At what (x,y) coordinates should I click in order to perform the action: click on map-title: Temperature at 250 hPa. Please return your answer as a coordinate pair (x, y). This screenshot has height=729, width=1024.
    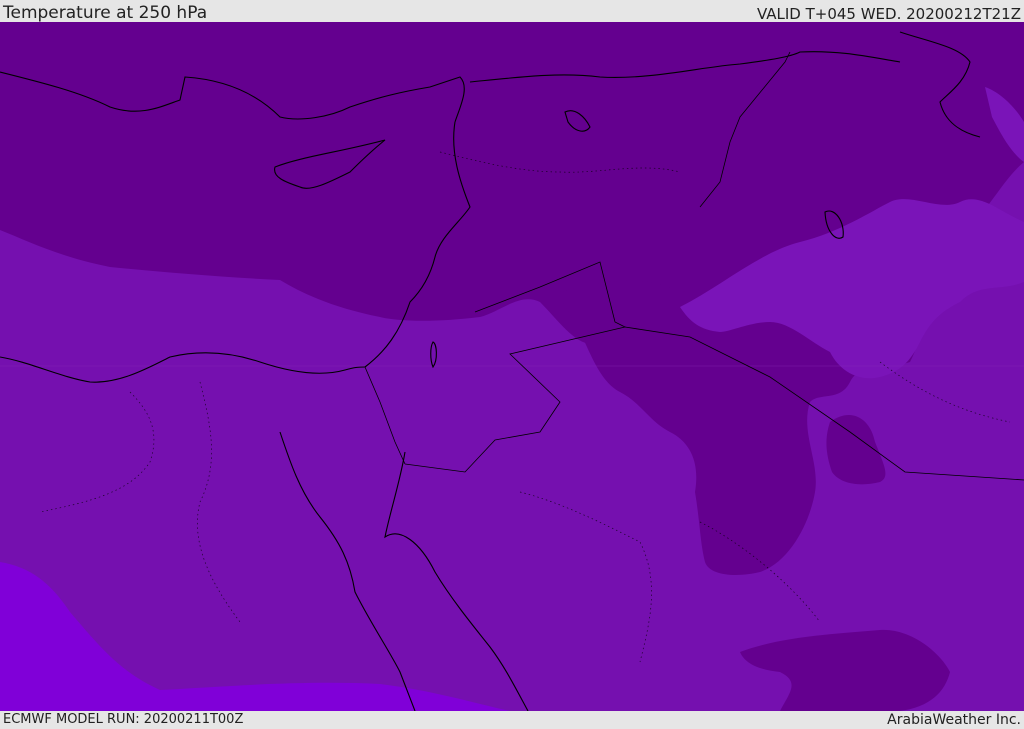
    Looking at the image, I should click on (105, 13).